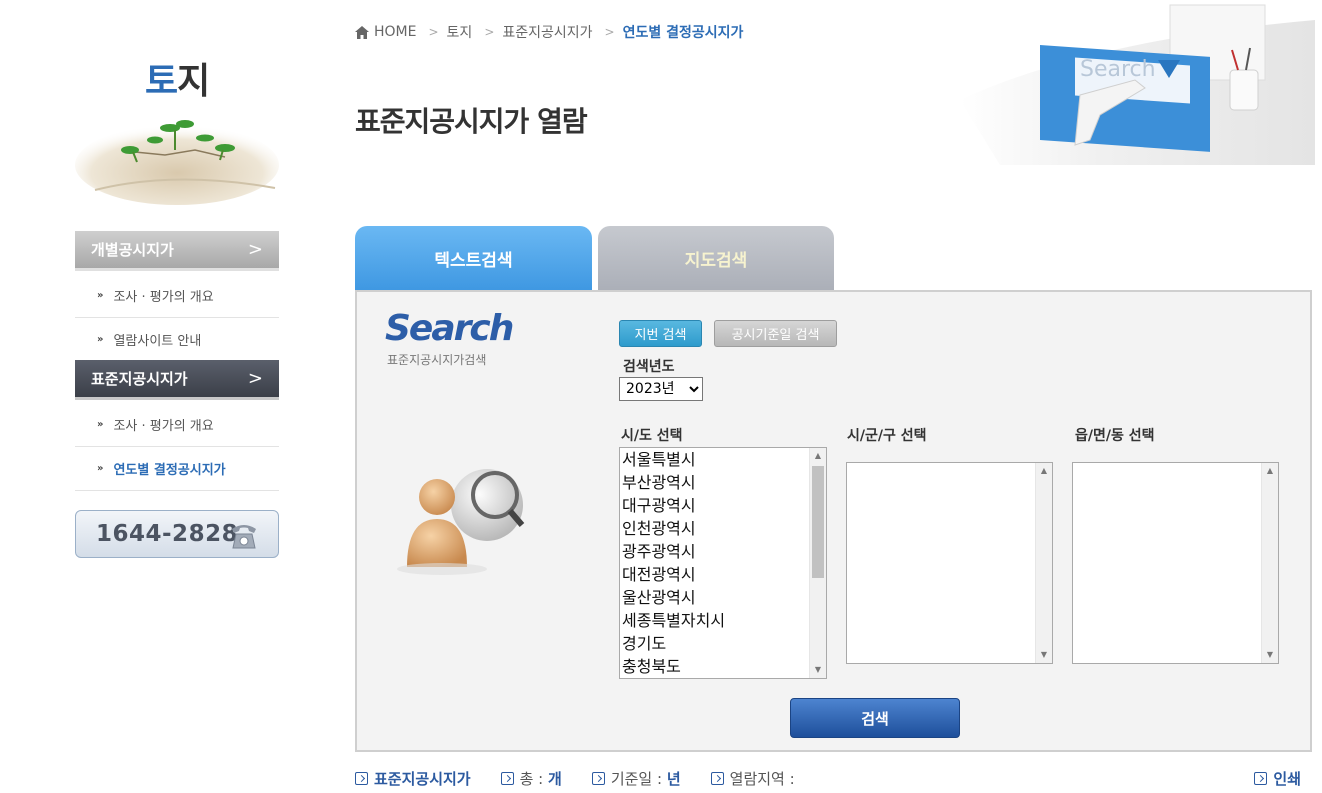  I want to click on lot-number-search-button: 지번 검색, so click(660, 333).